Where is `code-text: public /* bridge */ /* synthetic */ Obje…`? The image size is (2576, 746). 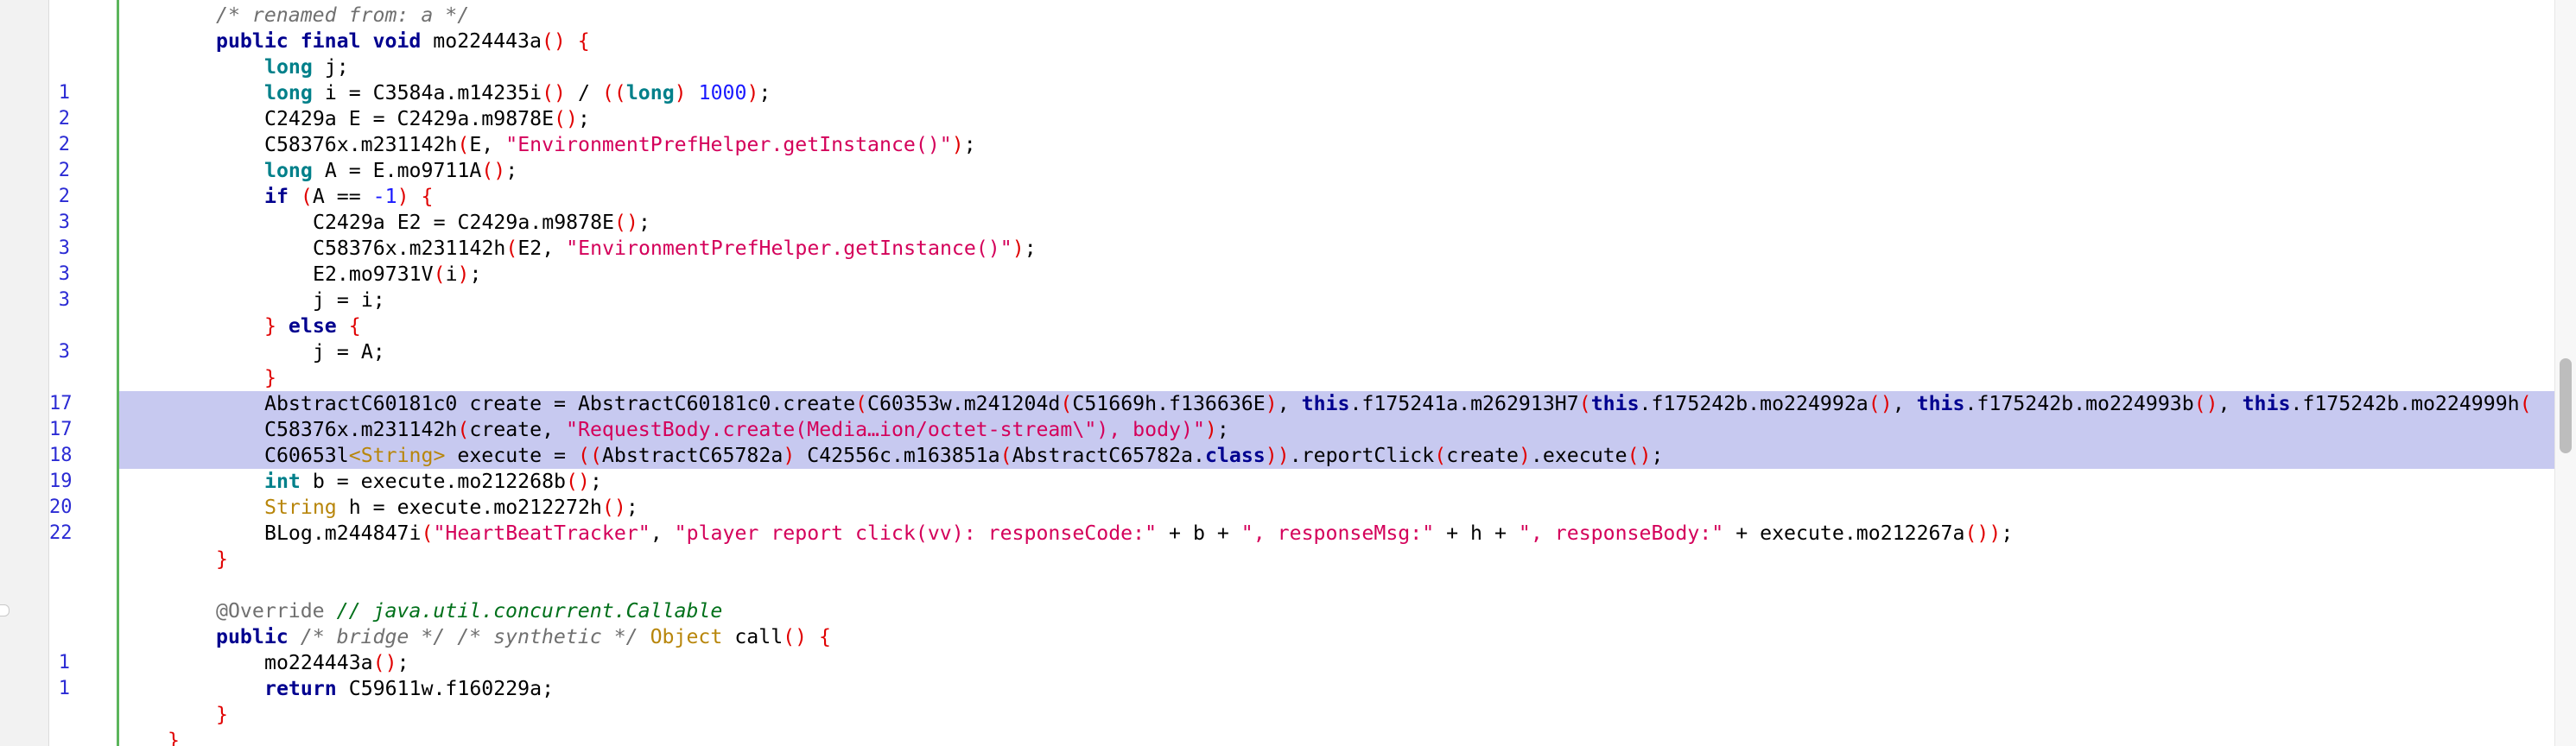 code-text: public /* bridge */ /* synthetic */ Obje… is located at coordinates (523, 637).